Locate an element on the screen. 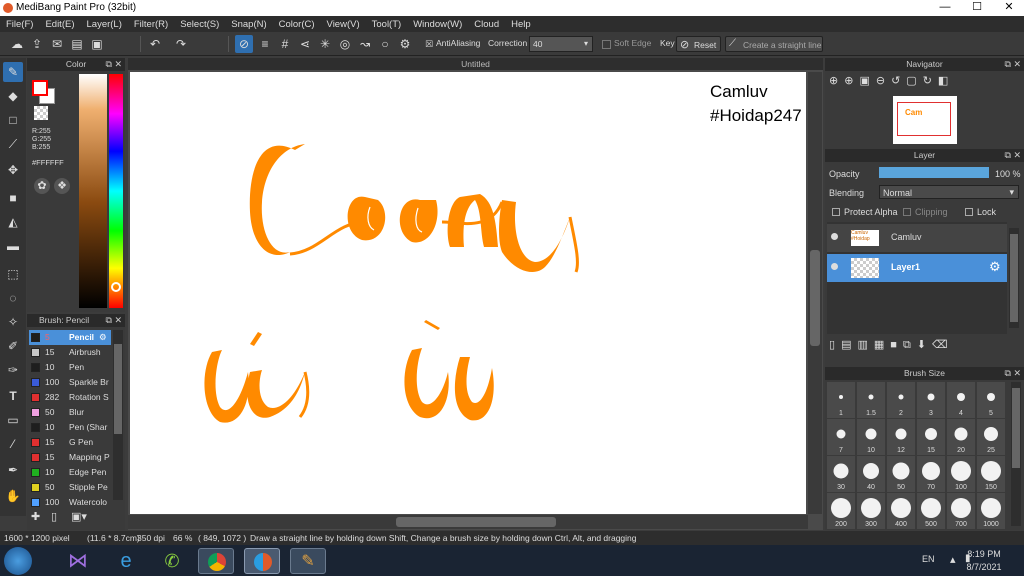 The height and width of the screenshot is (576, 1024). canvas-vertical-scrollbar is located at coordinates (815, 293).